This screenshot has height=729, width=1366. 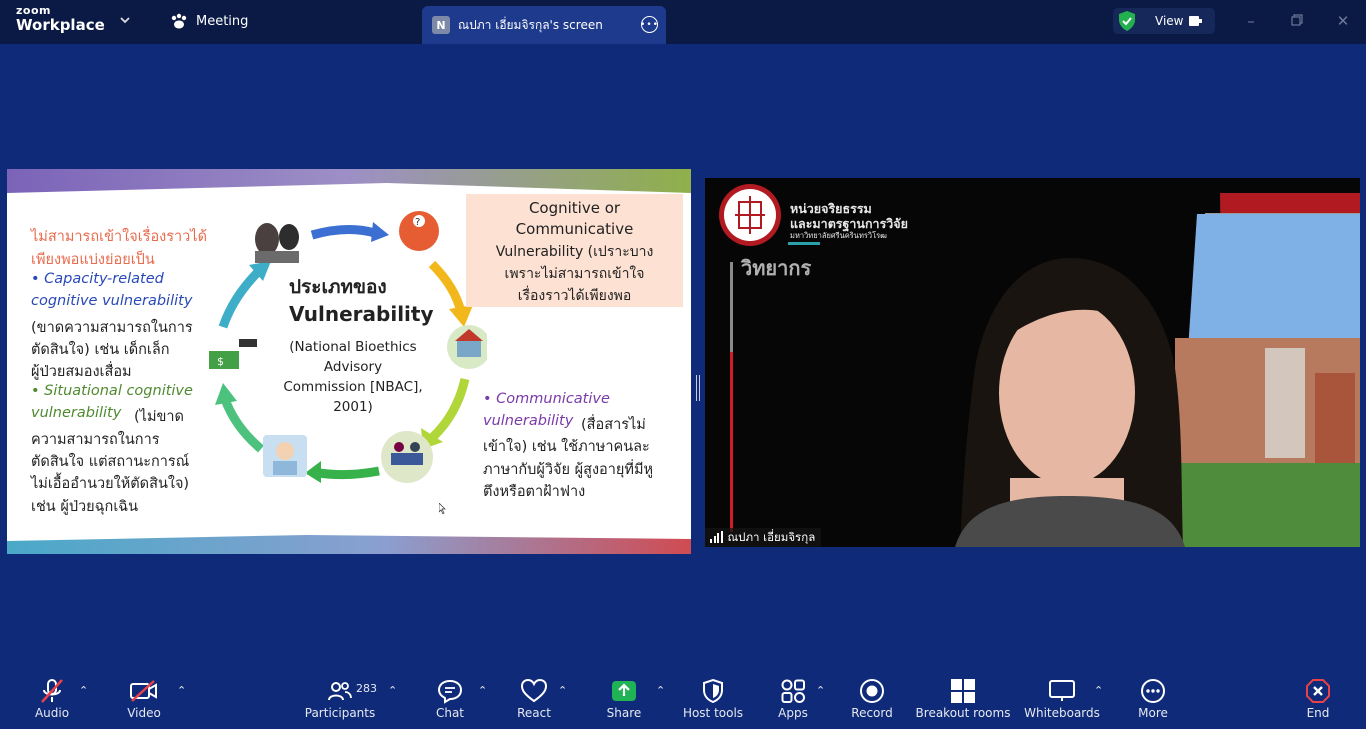 I want to click on arrow-right-top-head, so click(x=461, y=316).